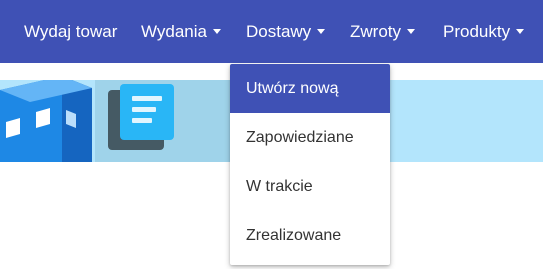 Image resolution: width=543 pixels, height=269 pixels. I want to click on dropdown-item-utworz-nowa: Utwórz nową, so click(310, 88).